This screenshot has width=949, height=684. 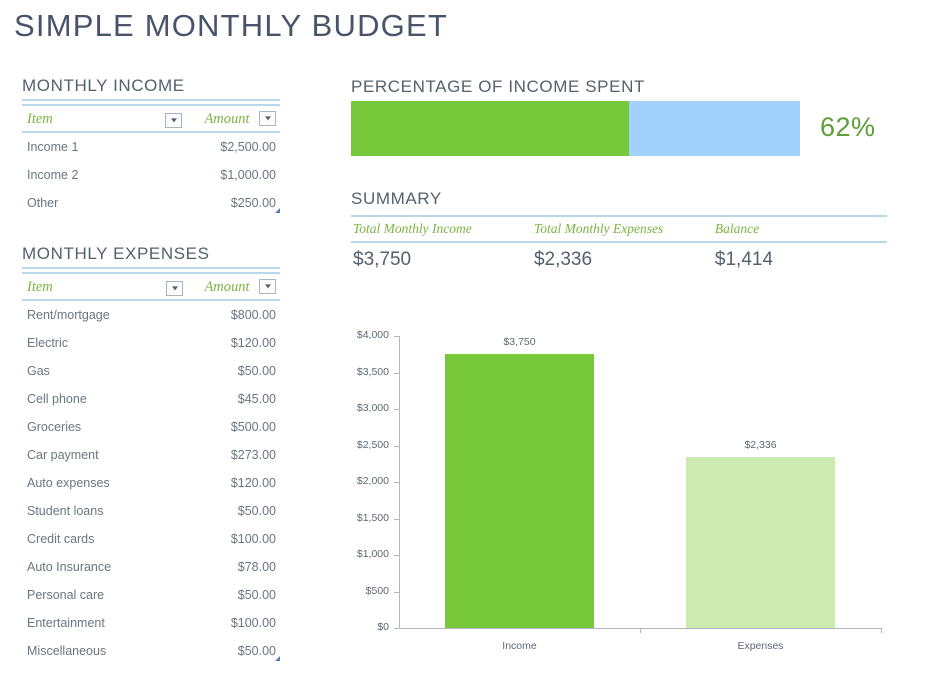 What do you see at coordinates (372, 408) in the screenshot?
I see `chart-y-tick-label: $3,000` at bounding box center [372, 408].